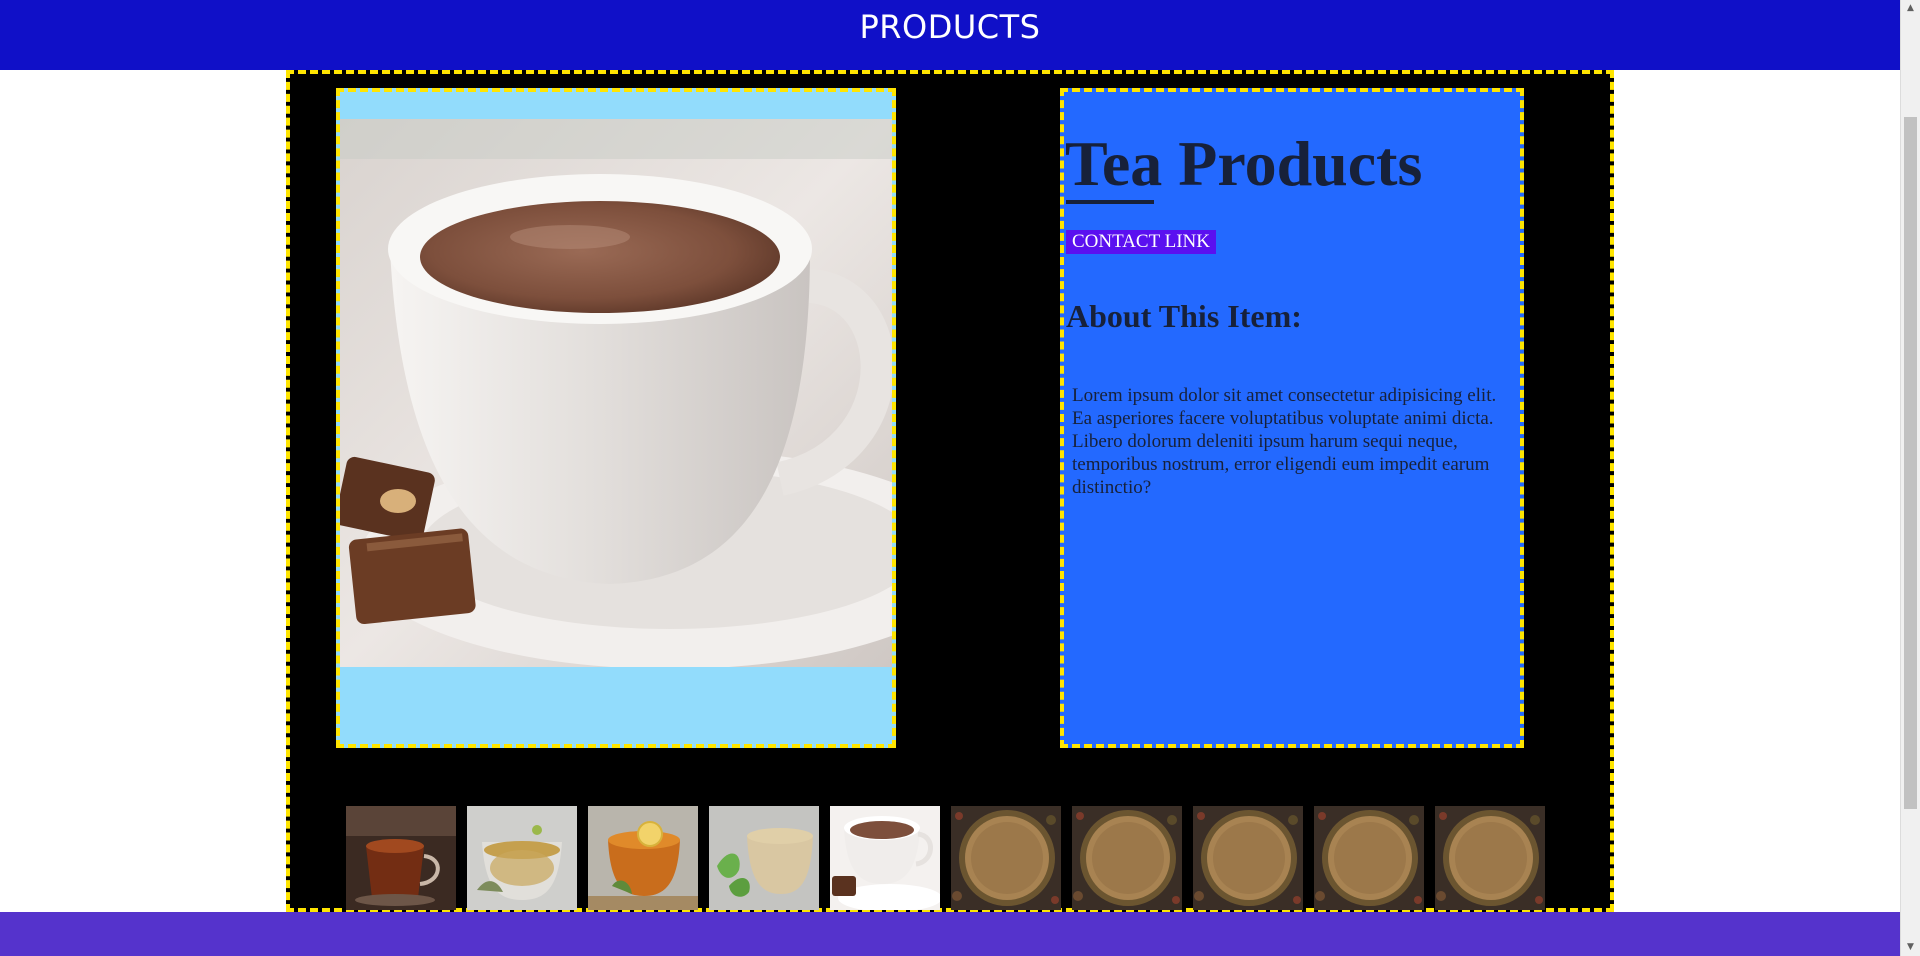 The width and height of the screenshot is (1920, 956). I want to click on lemon-tea-icon, so click(643, 858).